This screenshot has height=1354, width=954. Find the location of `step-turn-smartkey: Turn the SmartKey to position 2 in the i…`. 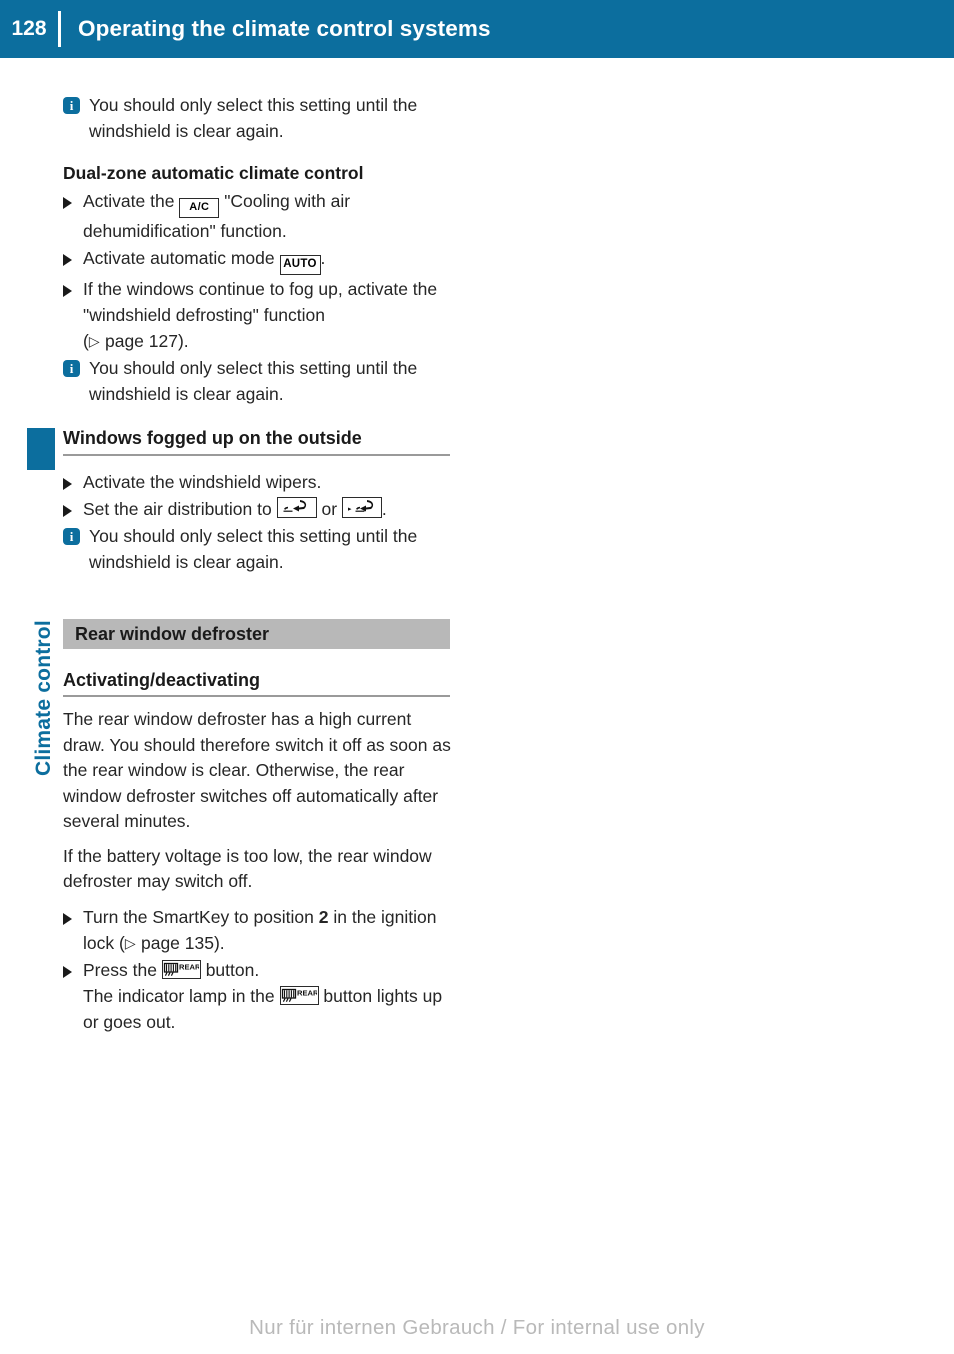

step-turn-smartkey: Turn the SmartKey to position 2 in the i… is located at coordinates (270, 930).